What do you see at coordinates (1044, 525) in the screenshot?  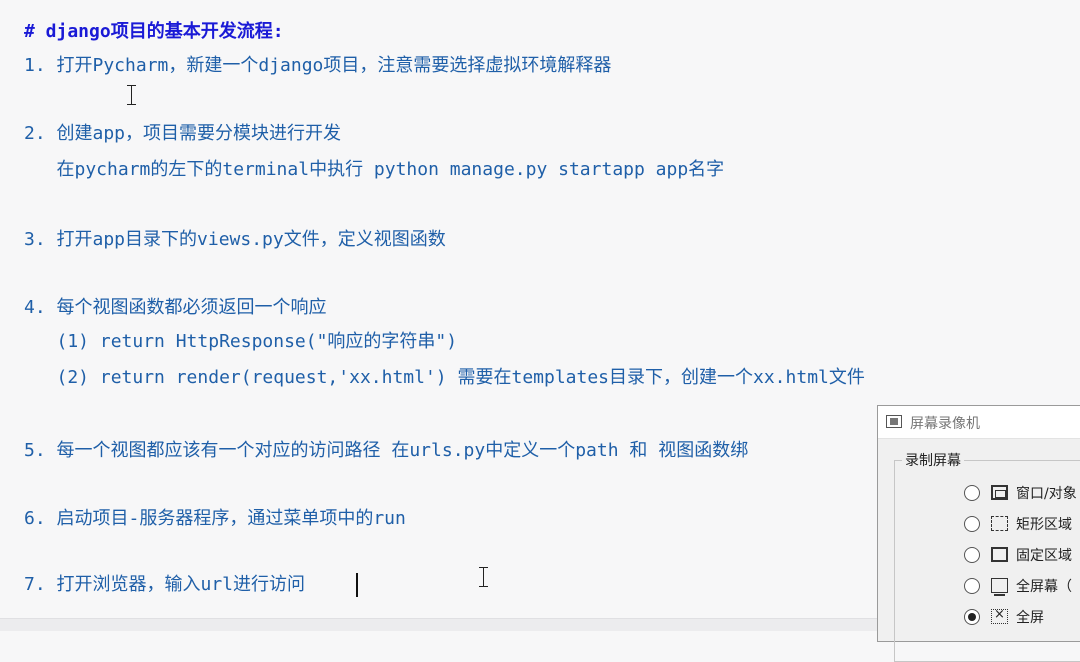 I see `option-label: 矩形区域` at bounding box center [1044, 525].